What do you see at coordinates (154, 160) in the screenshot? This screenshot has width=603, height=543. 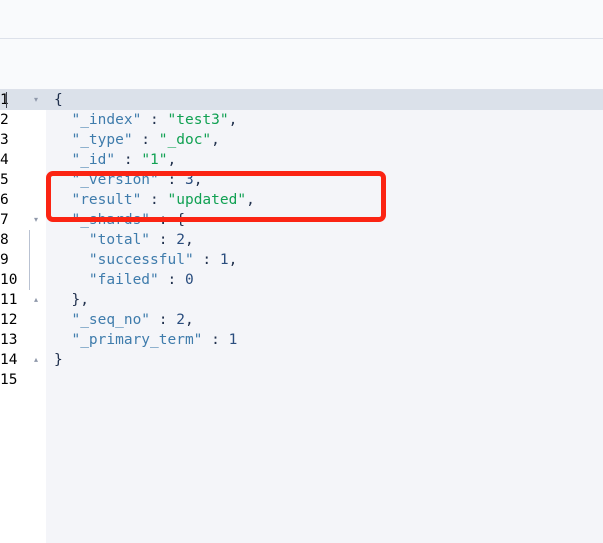 I see `token-str: "1"` at bounding box center [154, 160].